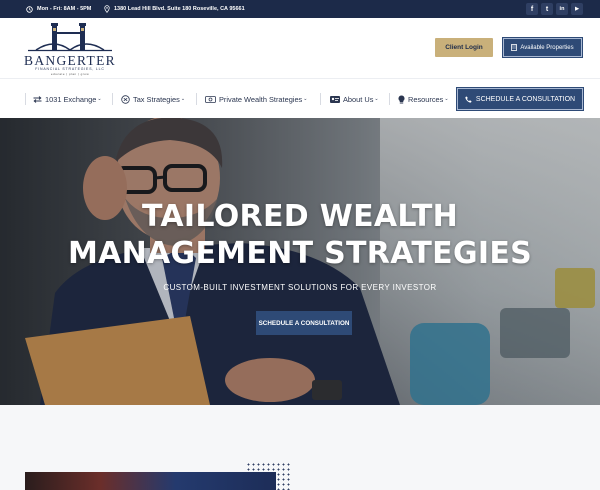  What do you see at coordinates (107, 9) in the screenshot?
I see `map-pin-icon` at bounding box center [107, 9].